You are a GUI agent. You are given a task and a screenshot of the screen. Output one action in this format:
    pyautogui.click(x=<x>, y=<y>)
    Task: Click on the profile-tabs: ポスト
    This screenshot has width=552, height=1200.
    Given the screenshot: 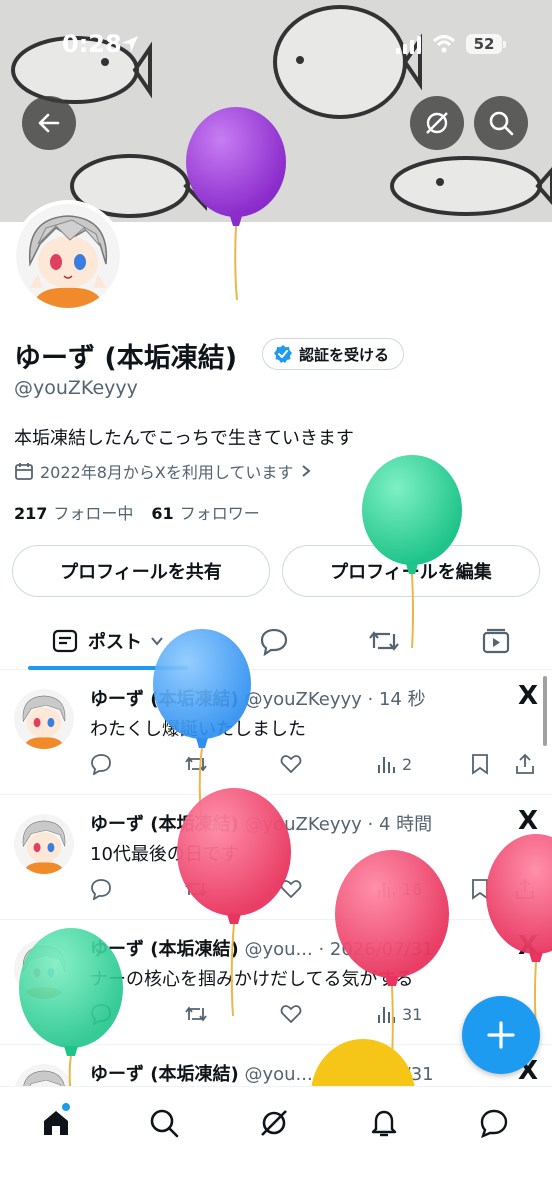 What is the action you would take?
    pyautogui.click(x=276, y=641)
    